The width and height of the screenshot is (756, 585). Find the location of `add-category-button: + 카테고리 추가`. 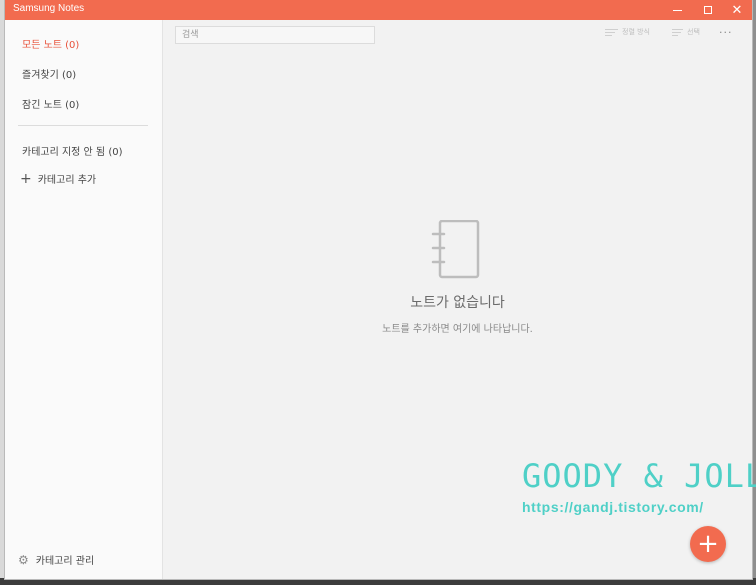

add-category-button: + 카테고리 추가 is located at coordinates (58, 178).